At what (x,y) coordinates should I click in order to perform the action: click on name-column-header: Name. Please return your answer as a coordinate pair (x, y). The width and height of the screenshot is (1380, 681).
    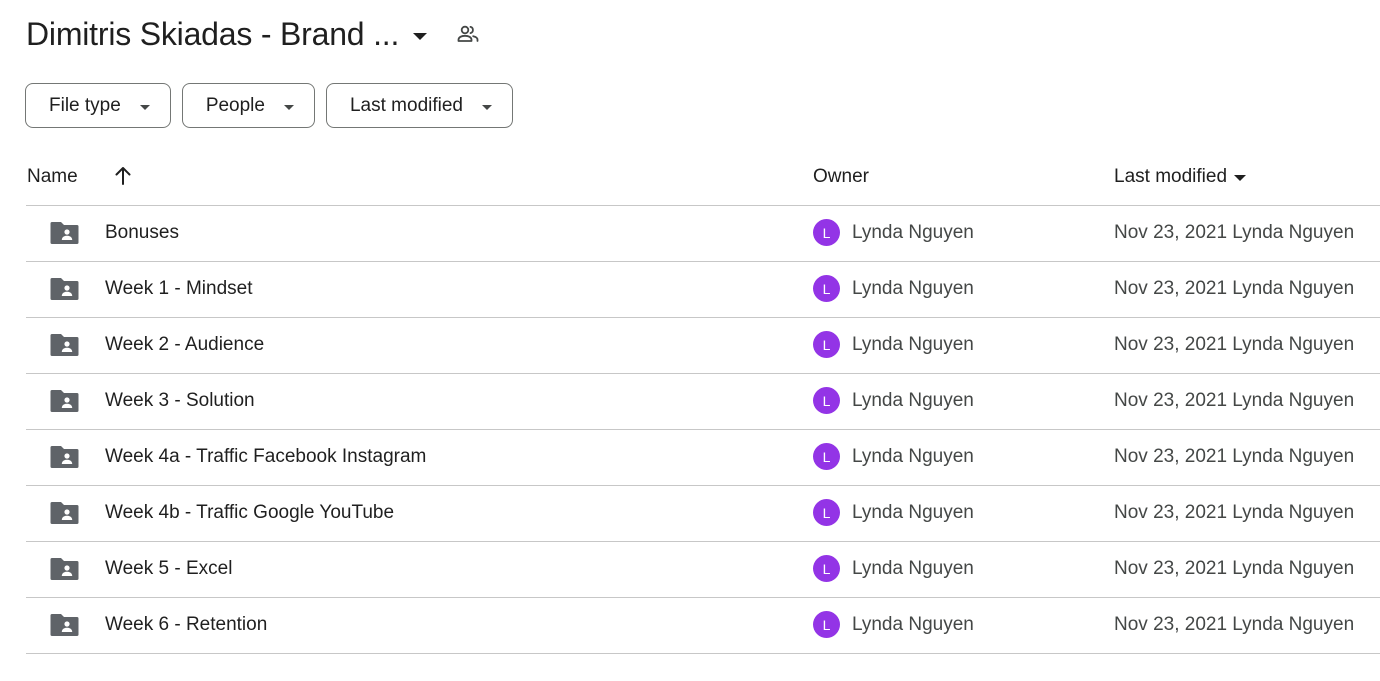
    Looking at the image, I should click on (52, 177).